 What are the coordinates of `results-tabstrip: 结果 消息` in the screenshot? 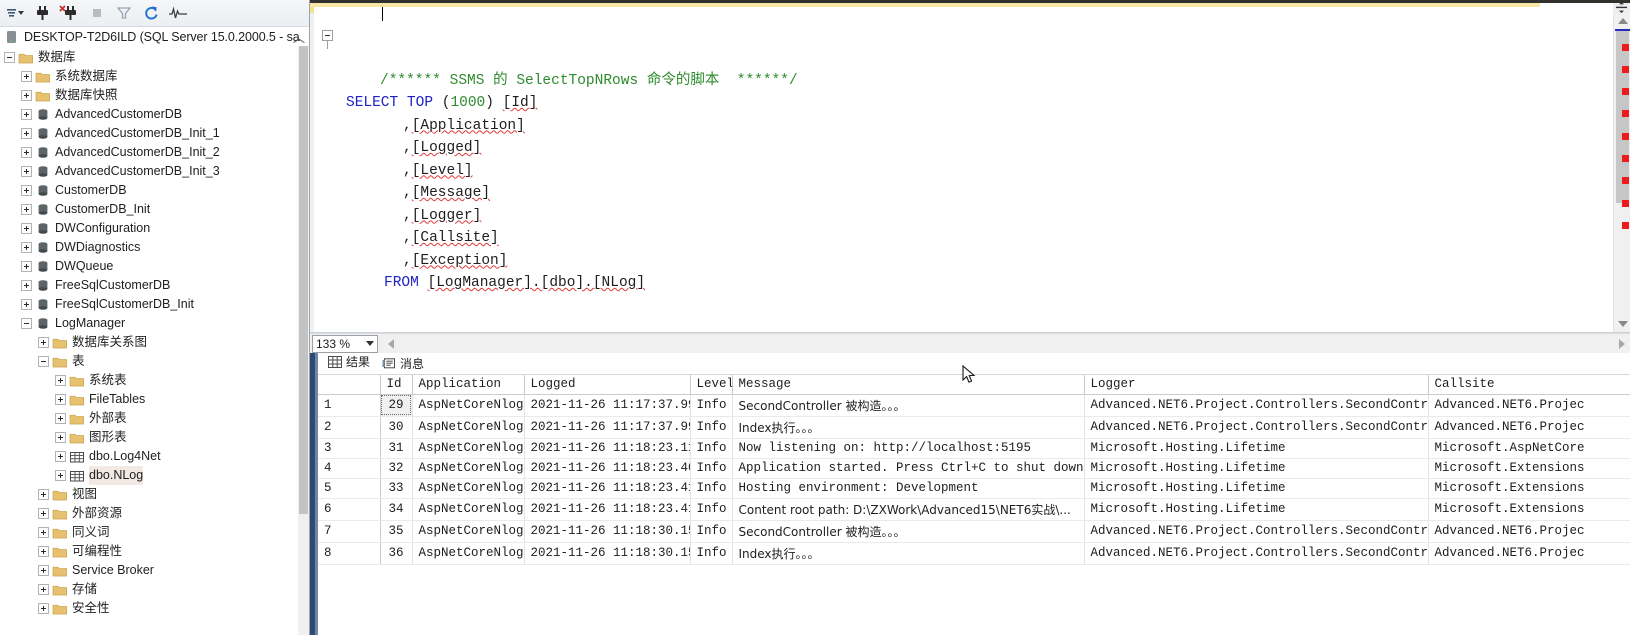 It's located at (974, 364).